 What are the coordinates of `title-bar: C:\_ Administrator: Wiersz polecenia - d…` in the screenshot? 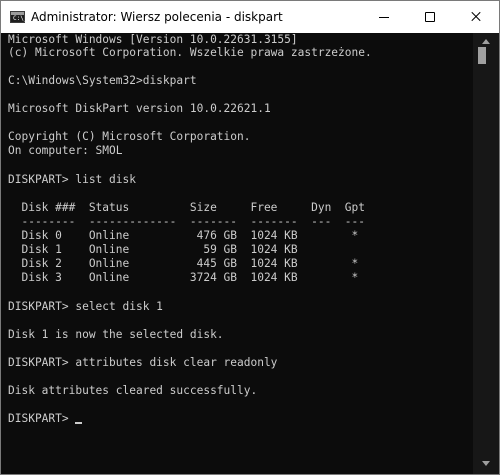 It's located at (250, 17).